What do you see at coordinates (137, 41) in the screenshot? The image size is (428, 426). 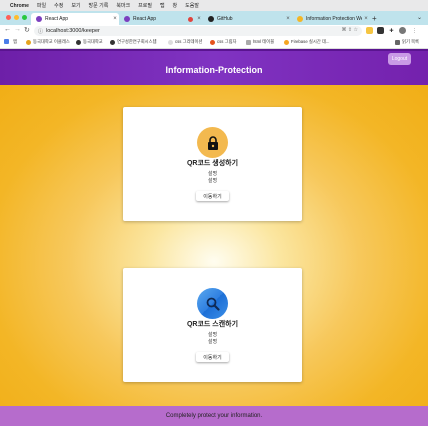 I see `bookmark-label: 연구성한연구회시스템` at bounding box center [137, 41].